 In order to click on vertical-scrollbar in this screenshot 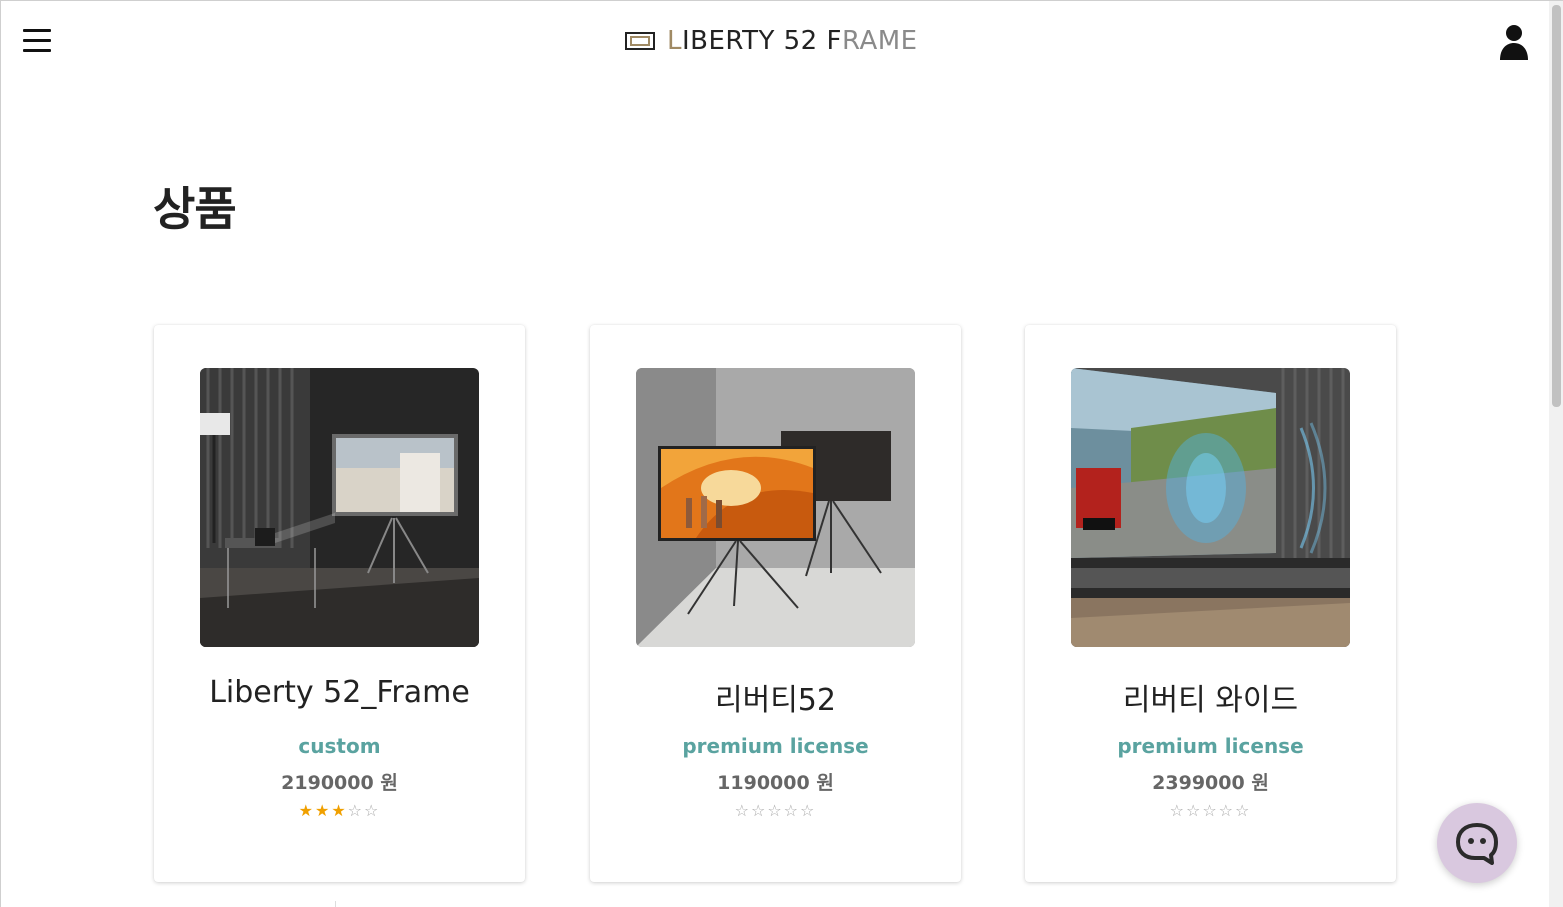, I will do `click(1556, 454)`.